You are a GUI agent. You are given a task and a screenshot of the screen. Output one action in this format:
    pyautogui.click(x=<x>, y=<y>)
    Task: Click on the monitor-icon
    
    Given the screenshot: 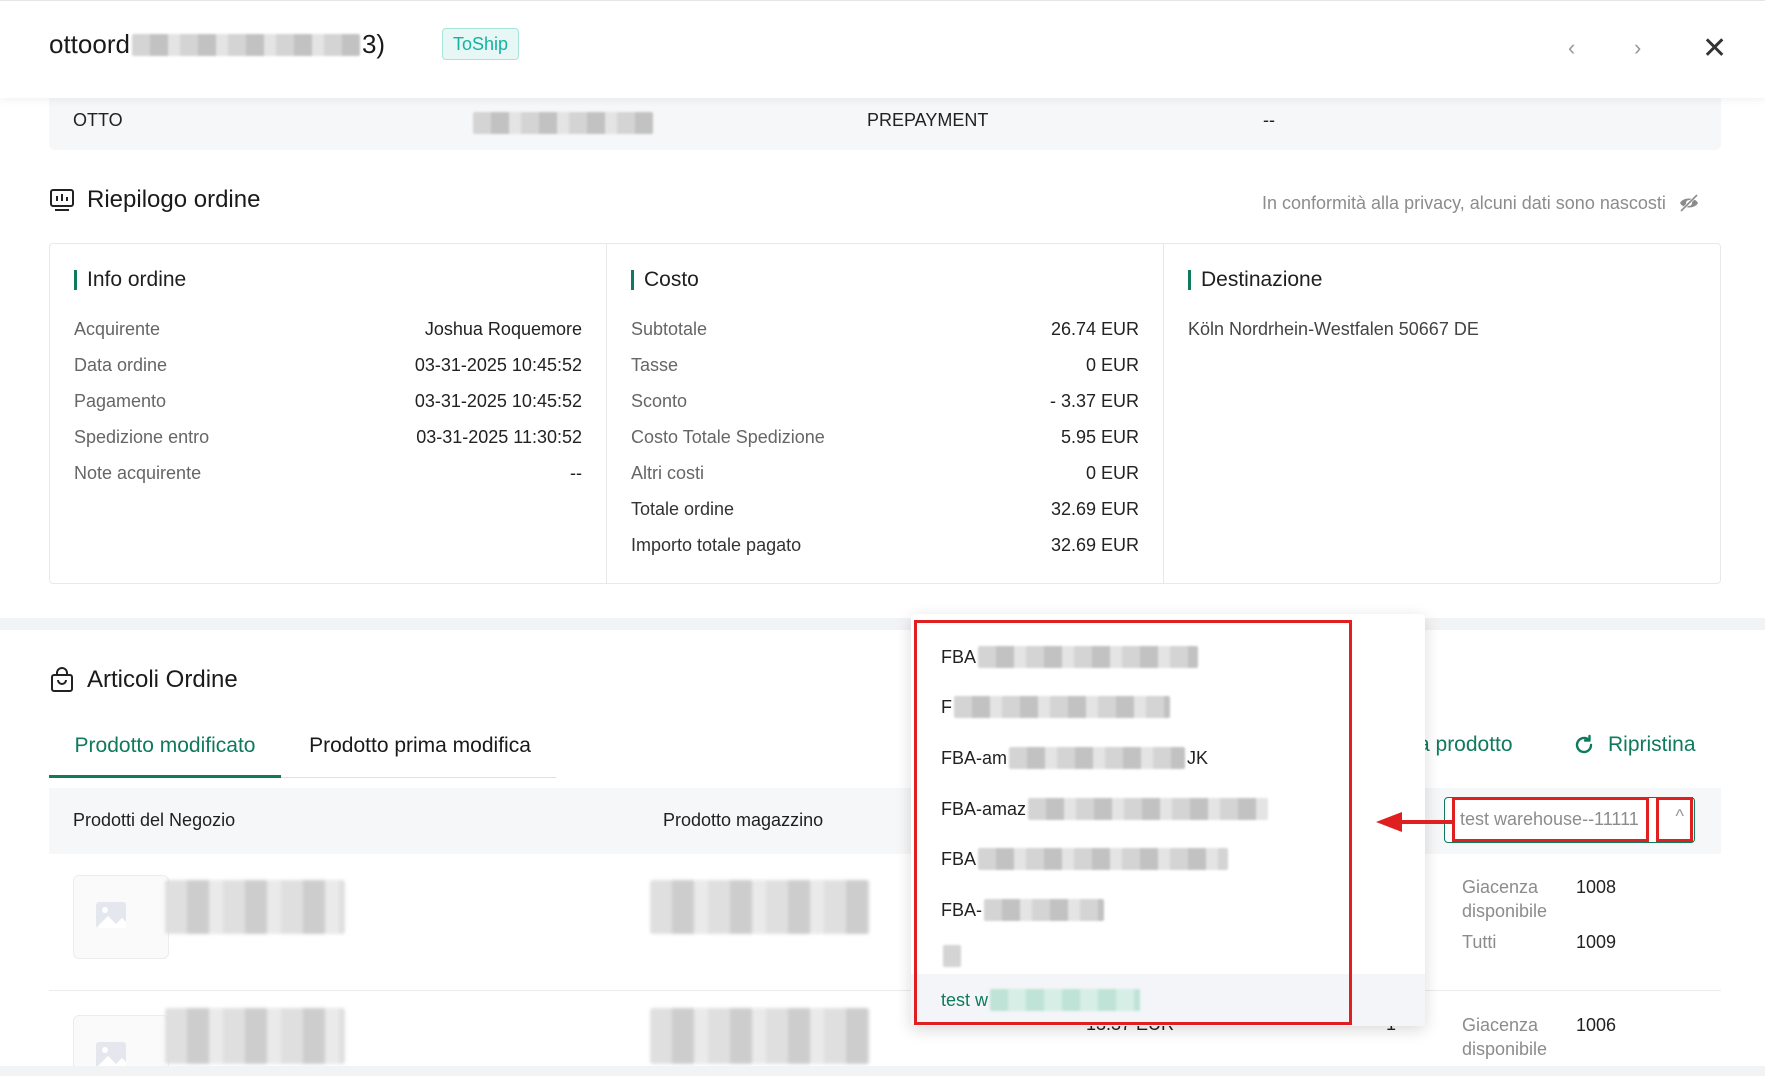 What is the action you would take?
    pyautogui.click(x=62, y=200)
    